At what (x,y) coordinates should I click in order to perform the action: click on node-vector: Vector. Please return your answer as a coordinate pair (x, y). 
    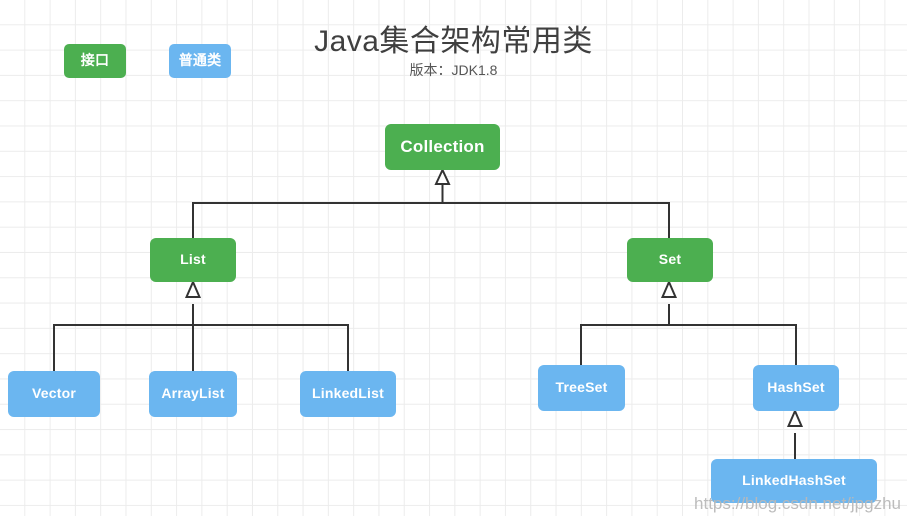
    Looking at the image, I should click on (54, 394).